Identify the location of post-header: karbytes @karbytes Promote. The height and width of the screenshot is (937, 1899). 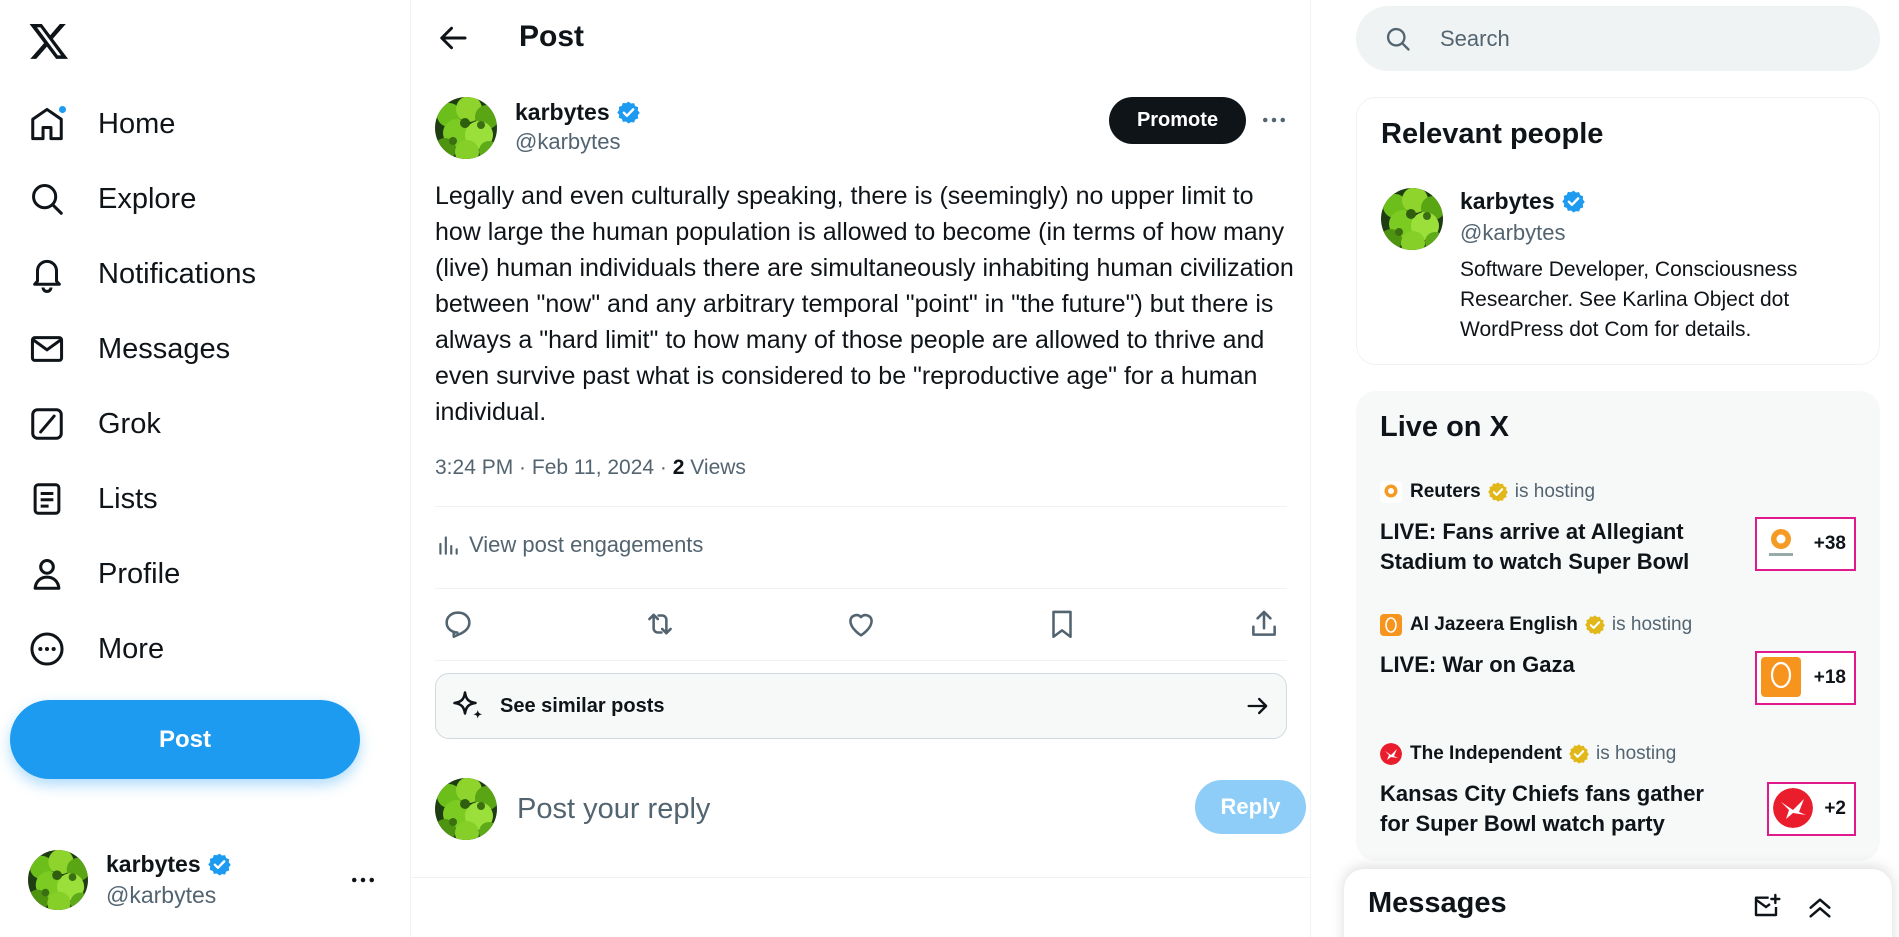
(861, 128).